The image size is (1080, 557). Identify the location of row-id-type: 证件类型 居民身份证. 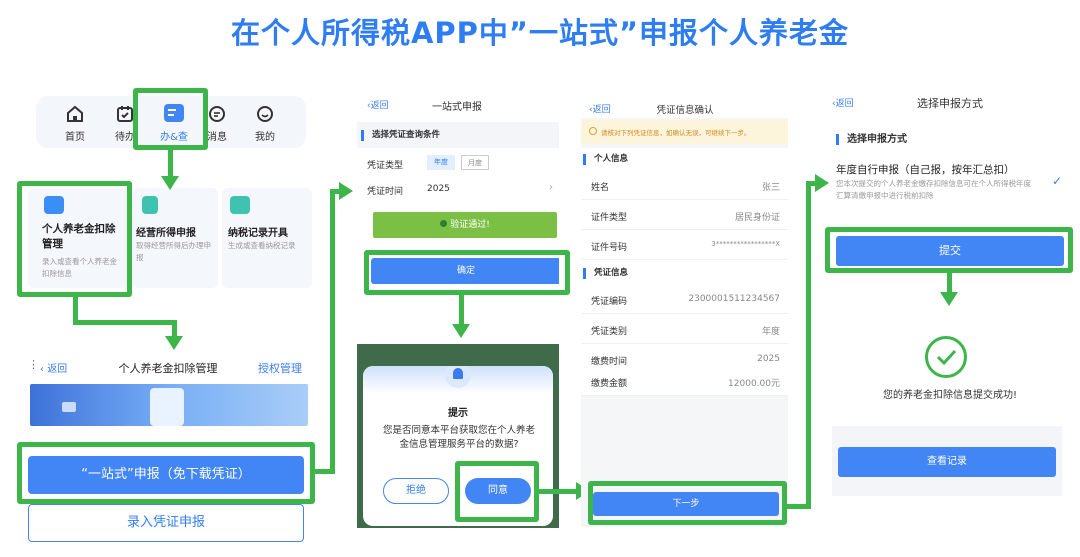
(684, 215).